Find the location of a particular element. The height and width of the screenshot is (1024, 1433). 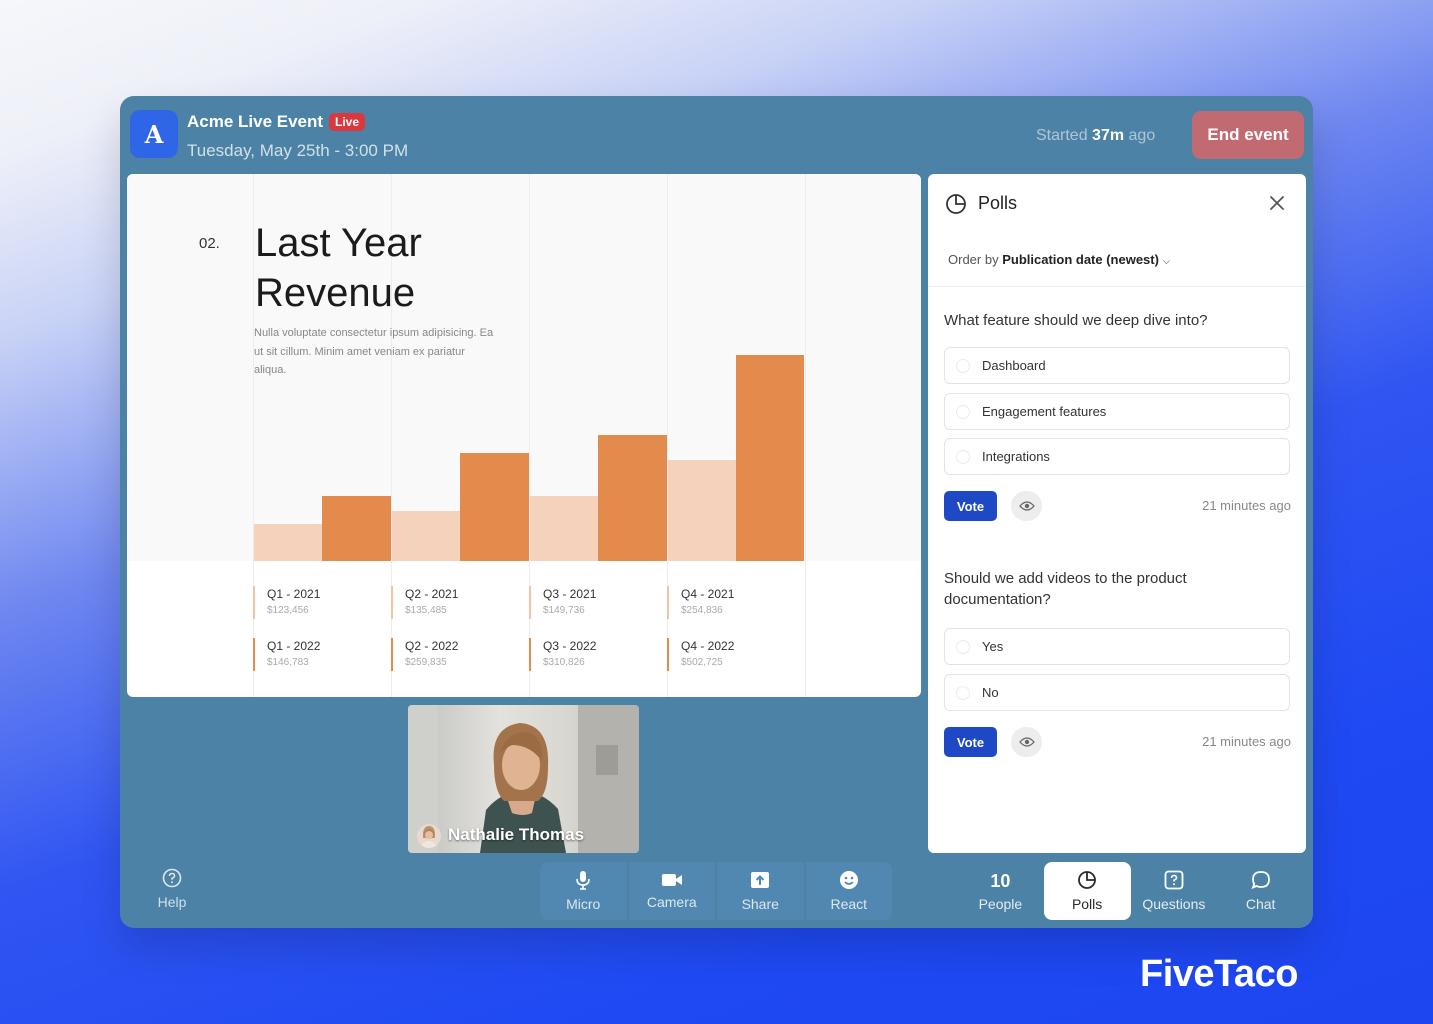

tab-chat: Chat is located at coordinates (1260, 891).